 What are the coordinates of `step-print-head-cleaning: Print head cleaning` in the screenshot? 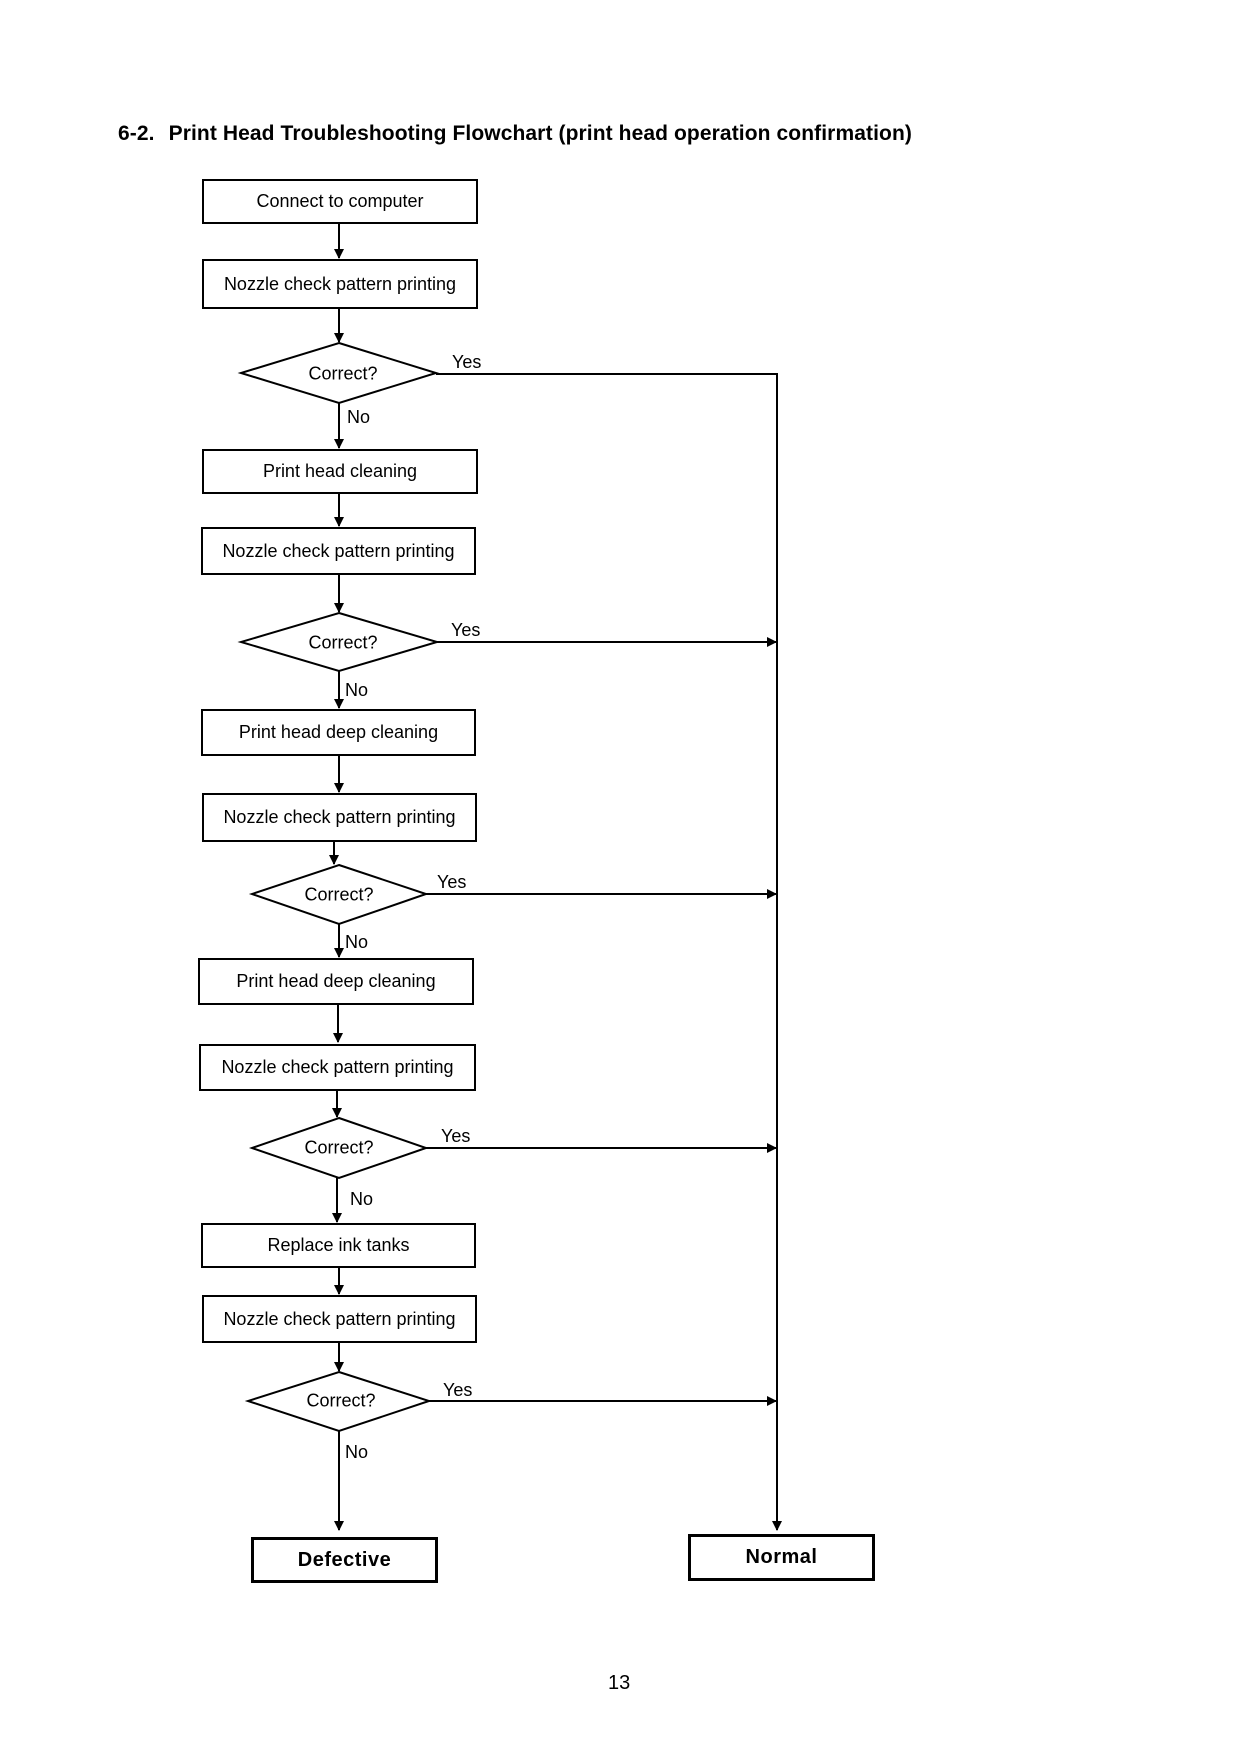 It's located at (340, 471).